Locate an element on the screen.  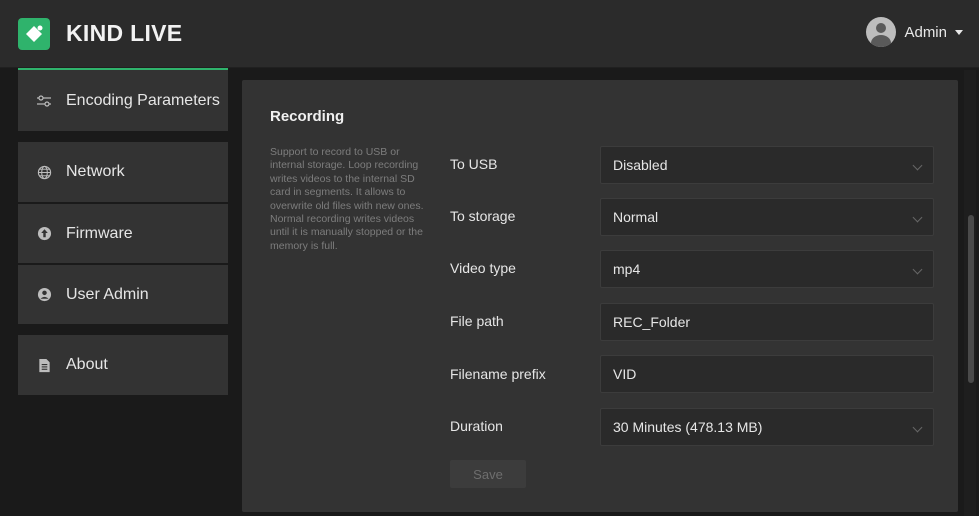
globe-icon is located at coordinates (44, 172).